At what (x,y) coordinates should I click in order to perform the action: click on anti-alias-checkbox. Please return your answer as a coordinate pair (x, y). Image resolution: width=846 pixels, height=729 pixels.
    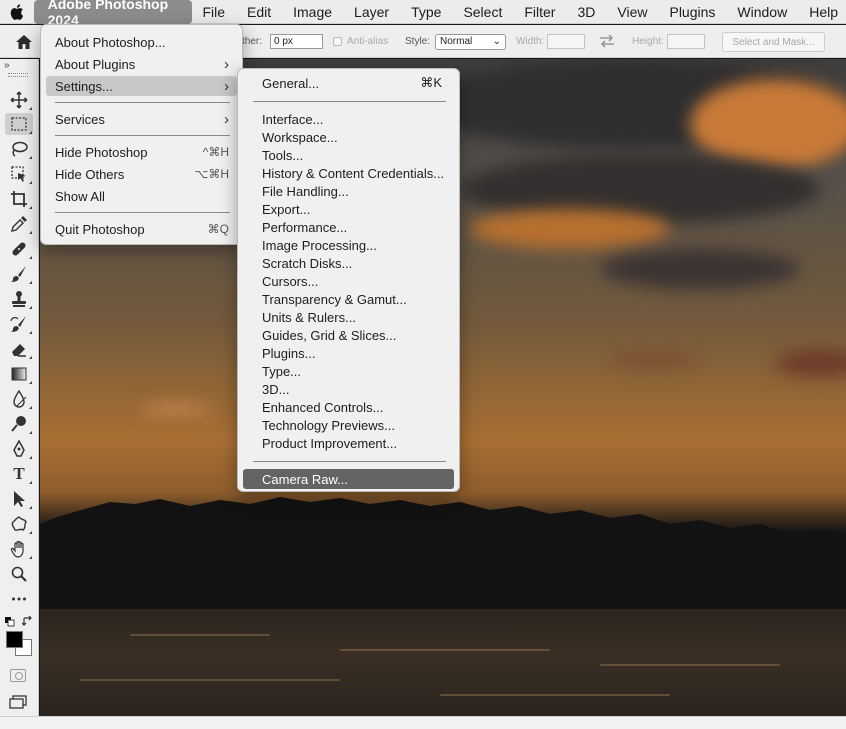
    Looking at the image, I should click on (337, 41).